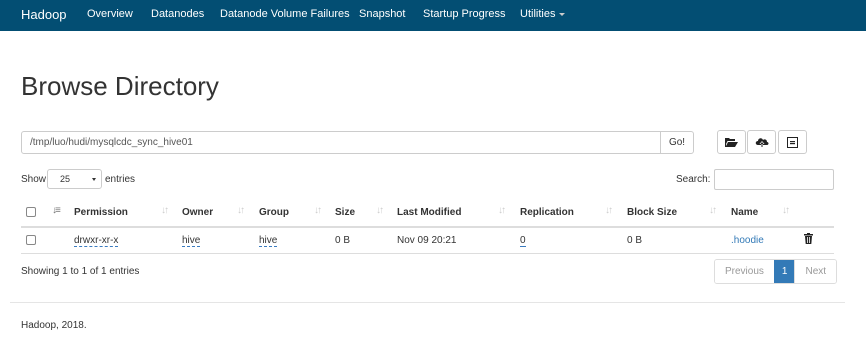 The image size is (866, 350). I want to click on create-directory-button, so click(731, 142).